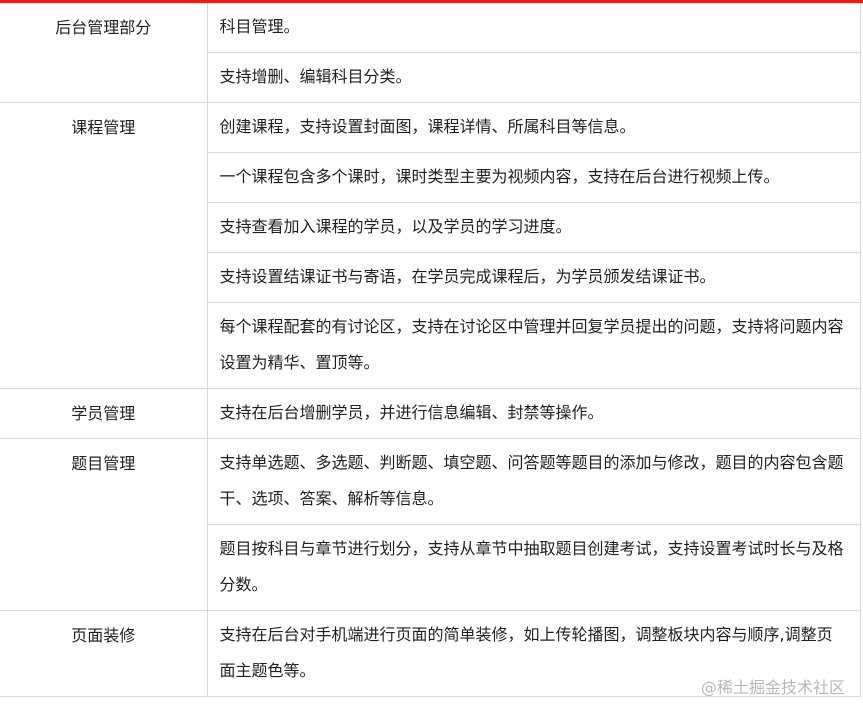 The width and height of the screenshot is (863, 716). I want to click on category-cell: 课程管理, so click(104, 245).